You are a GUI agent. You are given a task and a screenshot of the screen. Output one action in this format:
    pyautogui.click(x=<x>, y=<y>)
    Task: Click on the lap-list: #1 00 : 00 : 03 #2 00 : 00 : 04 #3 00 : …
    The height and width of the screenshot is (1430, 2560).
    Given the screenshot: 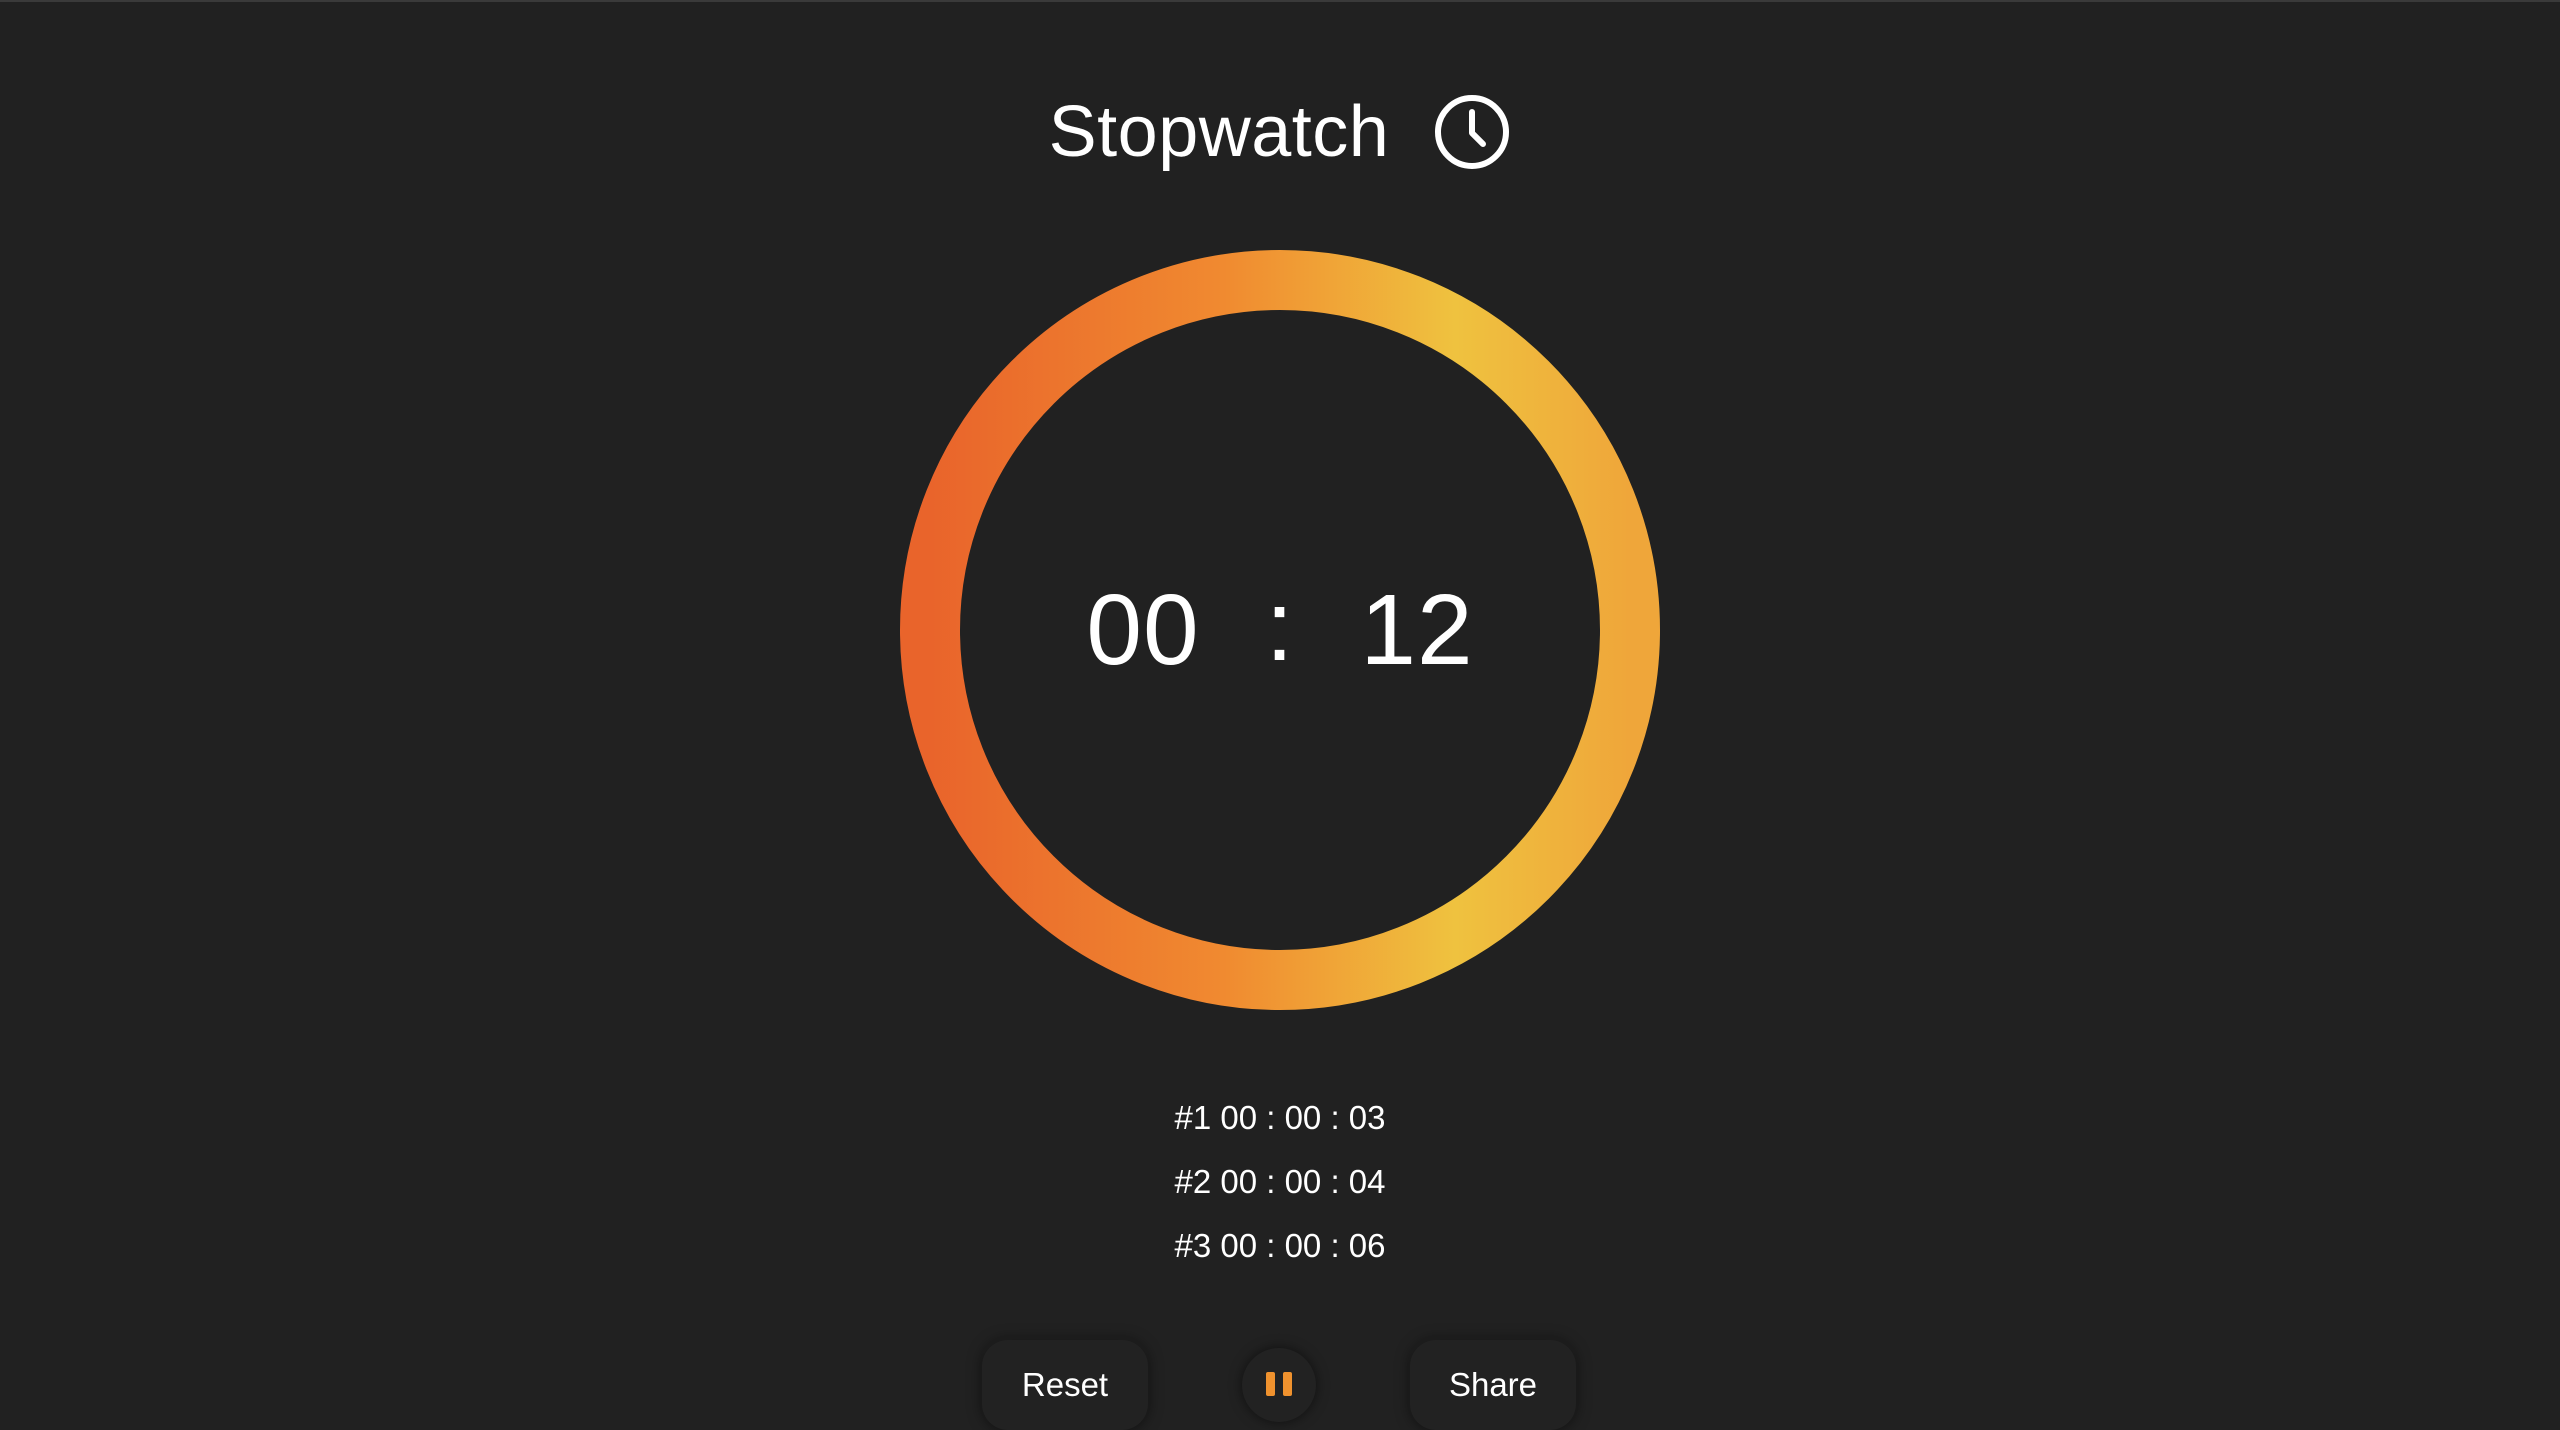 What is the action you would take?
    pyautogui.click(x=1280, y=1182)
    